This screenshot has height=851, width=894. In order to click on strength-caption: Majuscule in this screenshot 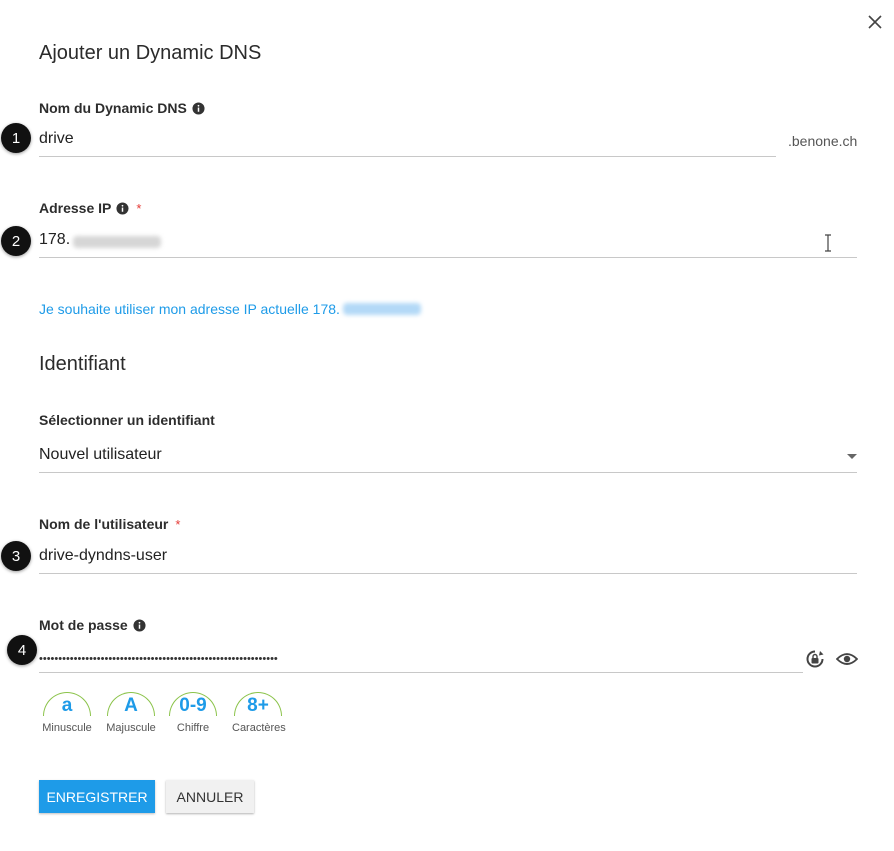, I will do `click(131, 728)`.